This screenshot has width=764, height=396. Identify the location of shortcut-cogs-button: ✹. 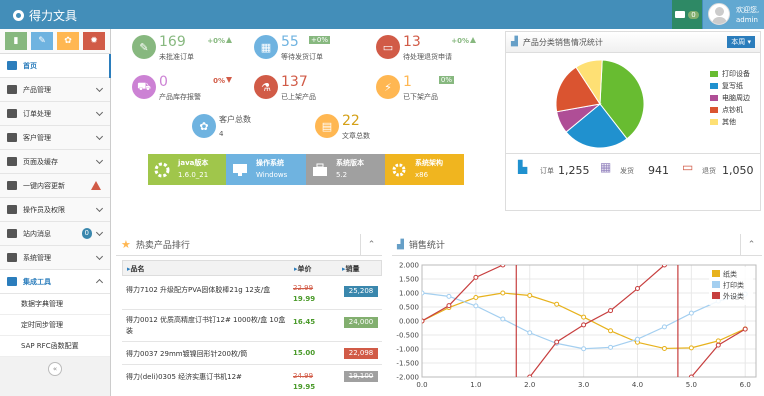
(94, 41).